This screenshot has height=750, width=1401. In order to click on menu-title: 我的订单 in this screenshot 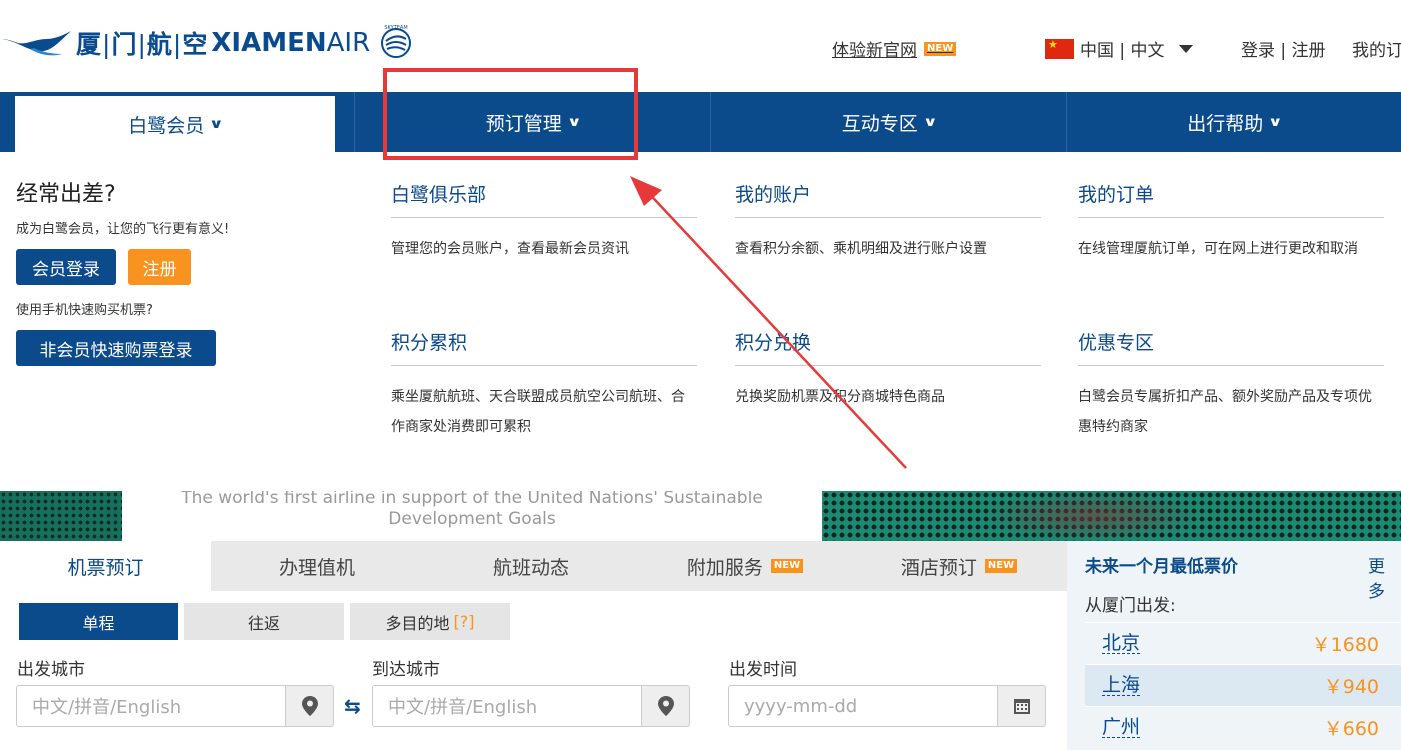, I will do `click(1231, 199)`.